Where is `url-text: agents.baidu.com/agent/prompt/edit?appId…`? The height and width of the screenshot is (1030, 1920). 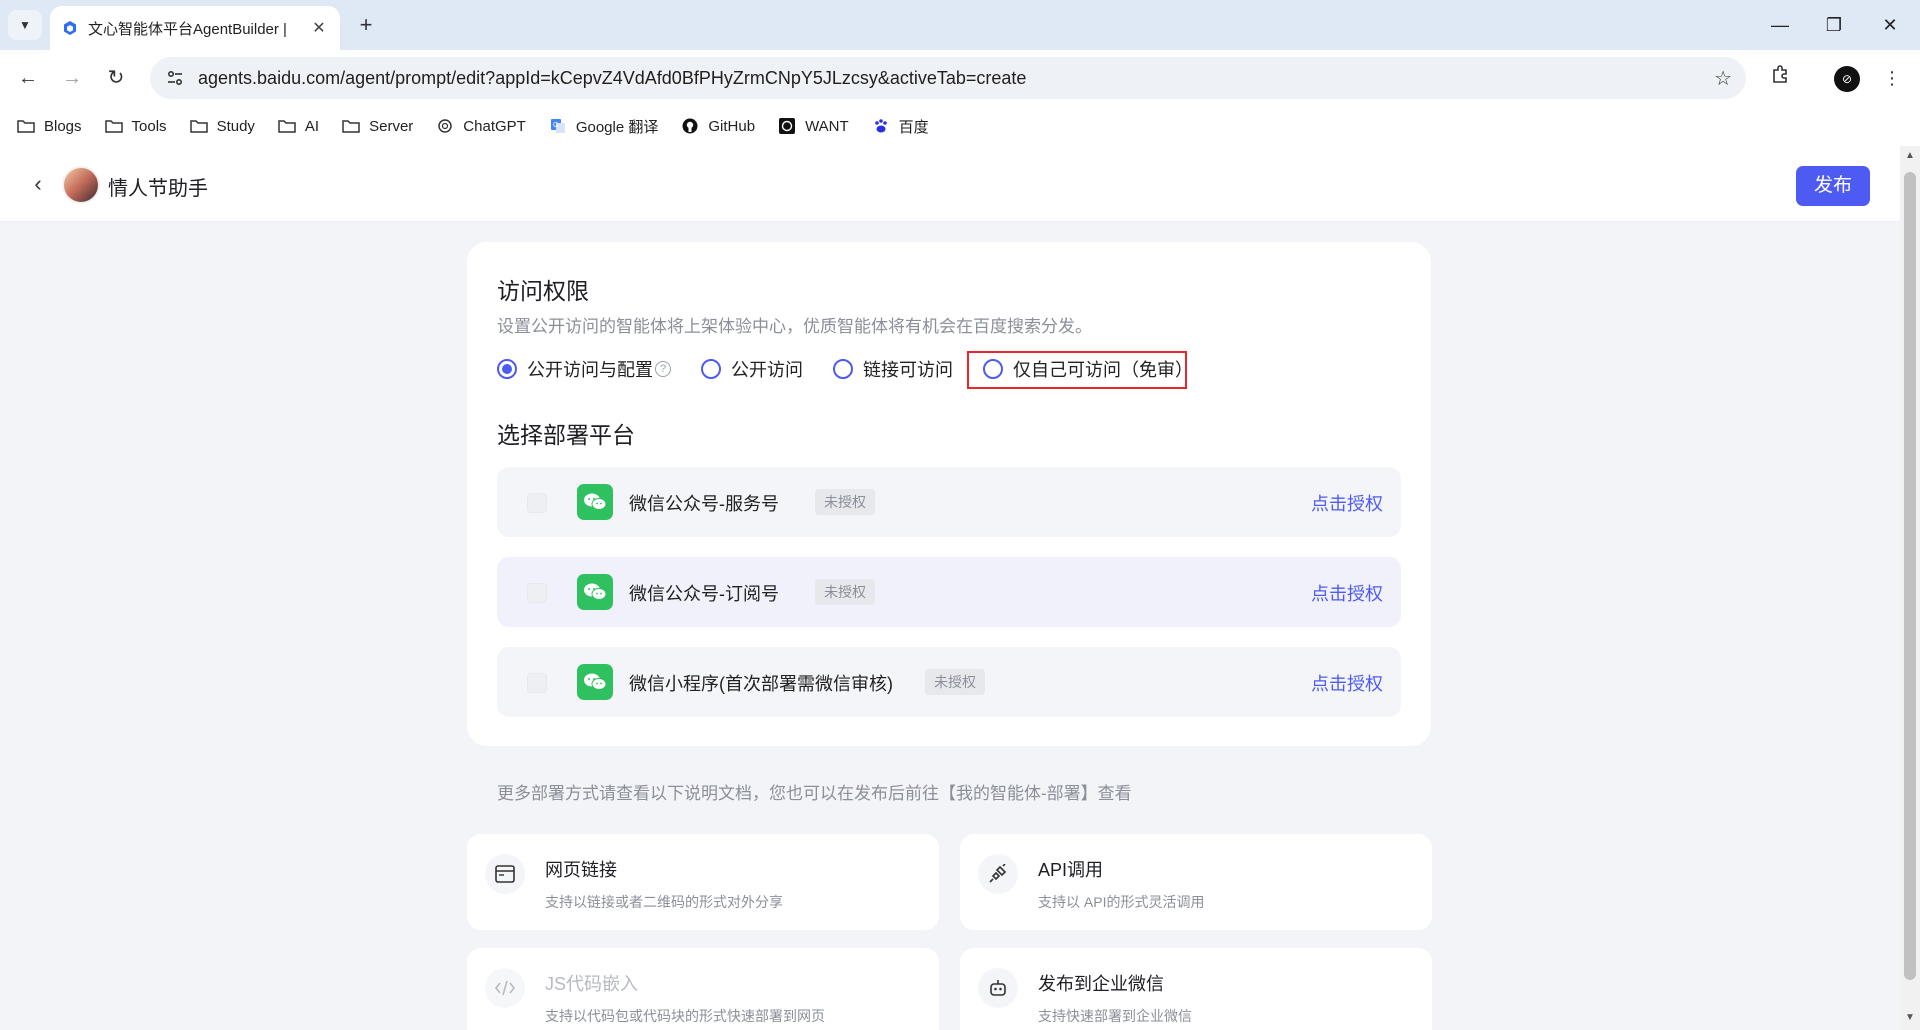
url-text: agents.baidu.com/agent/prompt/edit?appId… is located at coordinates (612, 77).